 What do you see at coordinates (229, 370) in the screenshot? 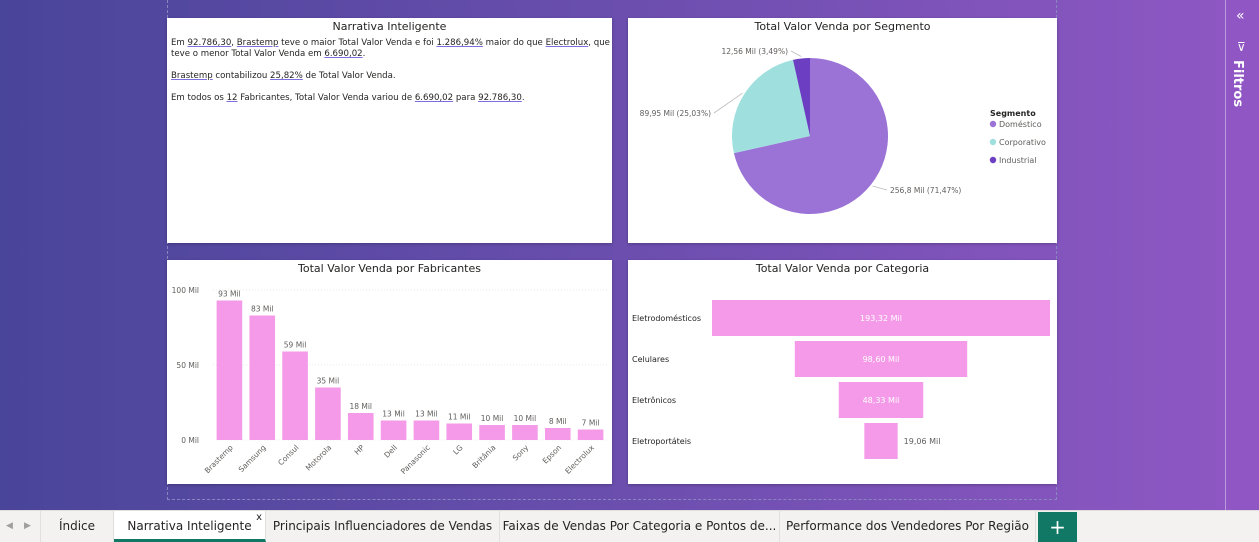
I see `bar-brastemp` at bounding box center [229, 370].